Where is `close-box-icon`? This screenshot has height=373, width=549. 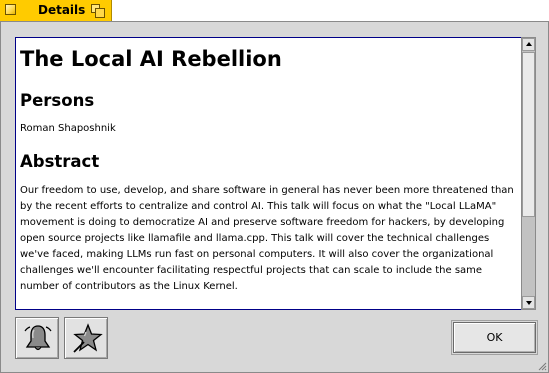 close-box-icon is located at coordinates (10, 9).